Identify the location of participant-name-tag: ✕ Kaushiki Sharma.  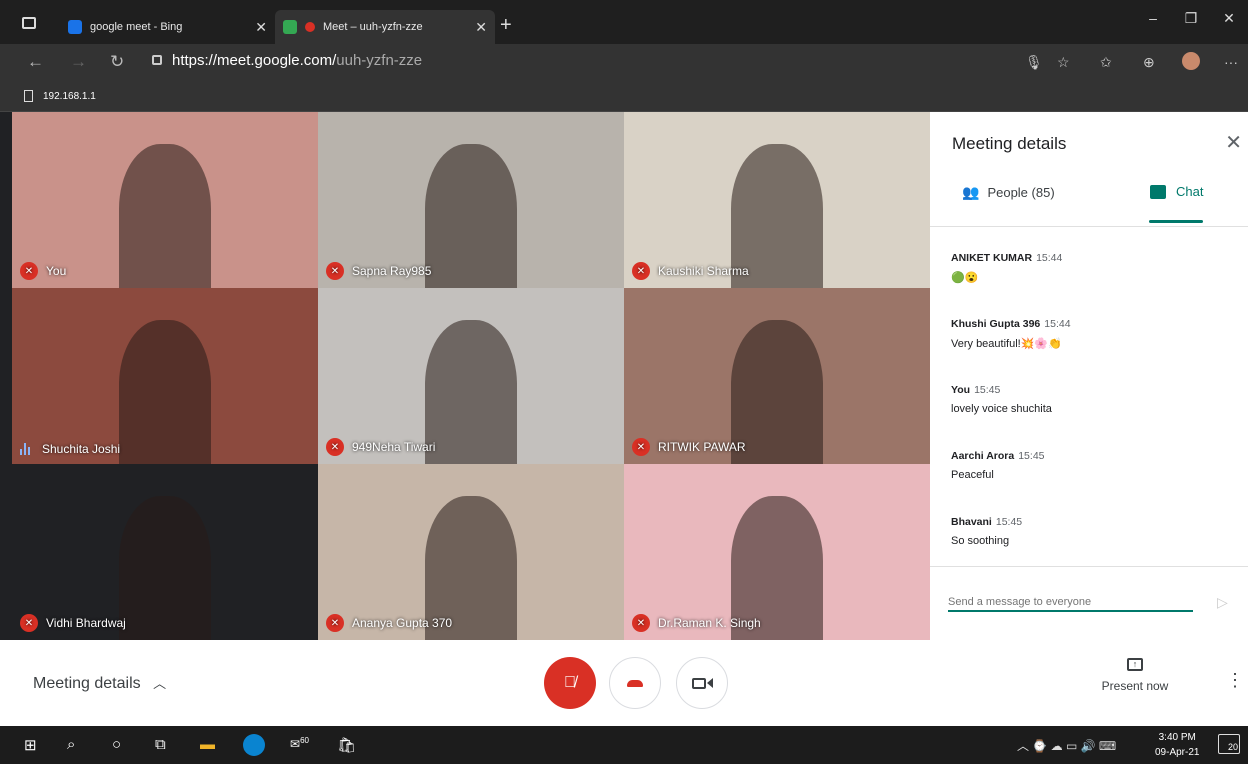
(690, 271).